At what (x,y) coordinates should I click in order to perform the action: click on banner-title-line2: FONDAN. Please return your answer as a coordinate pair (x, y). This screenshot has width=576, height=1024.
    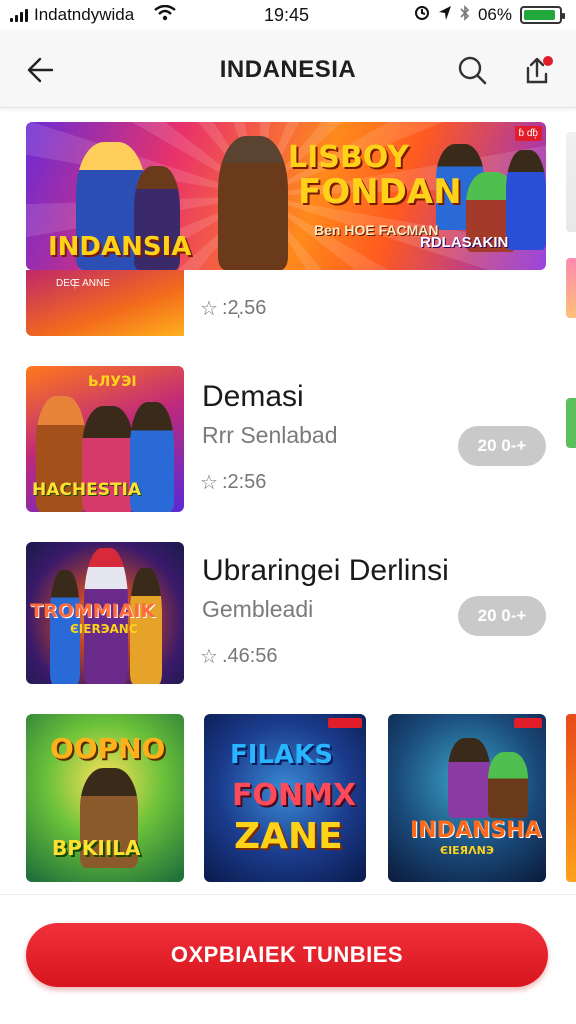
    Looking at the image, I should click on (380, 192).